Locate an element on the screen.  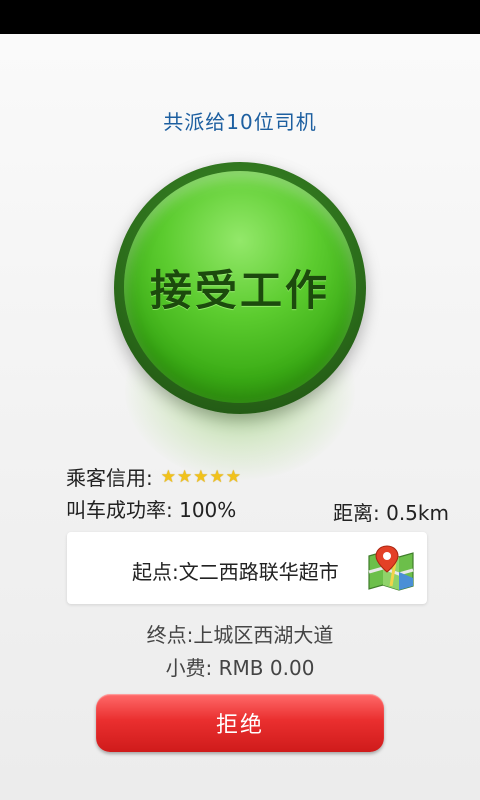
dispatch-count-title: 共派给10位司机 is located at coordinates (240, 122).